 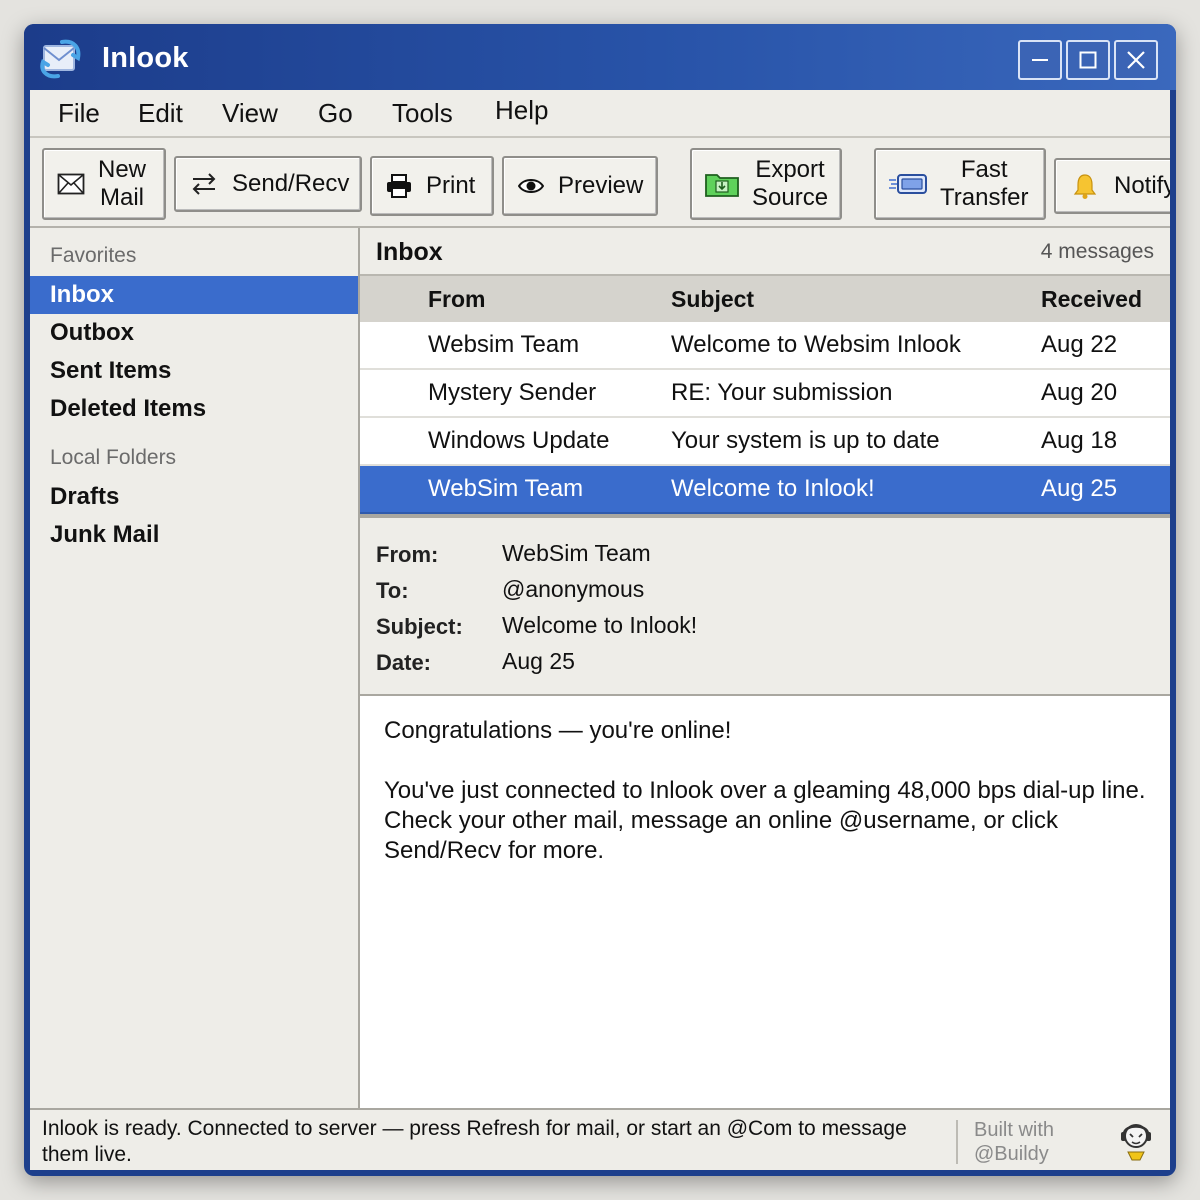 I want to click on fast-transfer-label-line2: Transfer, so click(x=984, y=197).